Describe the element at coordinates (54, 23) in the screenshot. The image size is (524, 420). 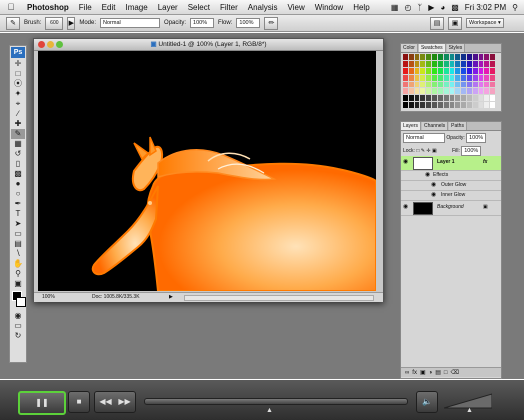
I see `brush-preset-picker: 600` at that location.